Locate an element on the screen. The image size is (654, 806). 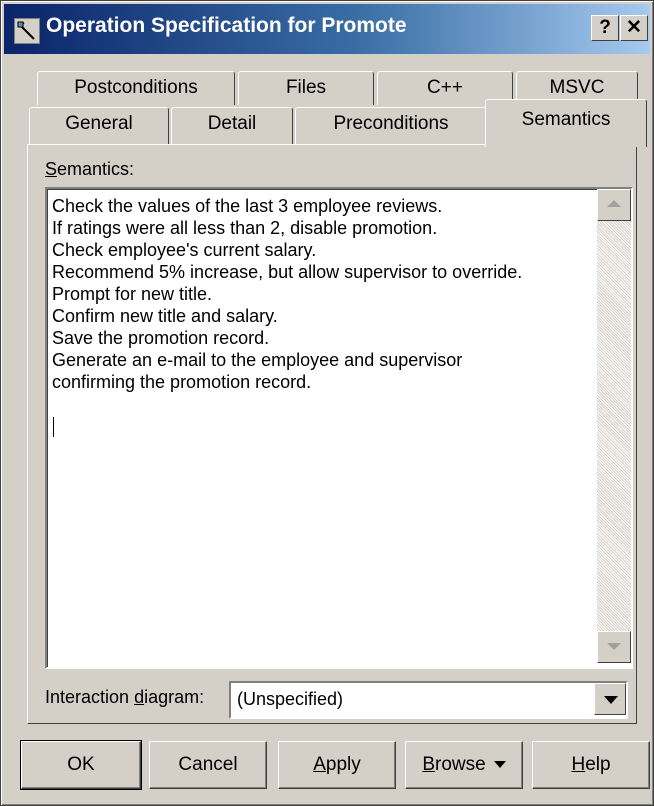
arrow-up-icon is located at coordinates (614, 203).